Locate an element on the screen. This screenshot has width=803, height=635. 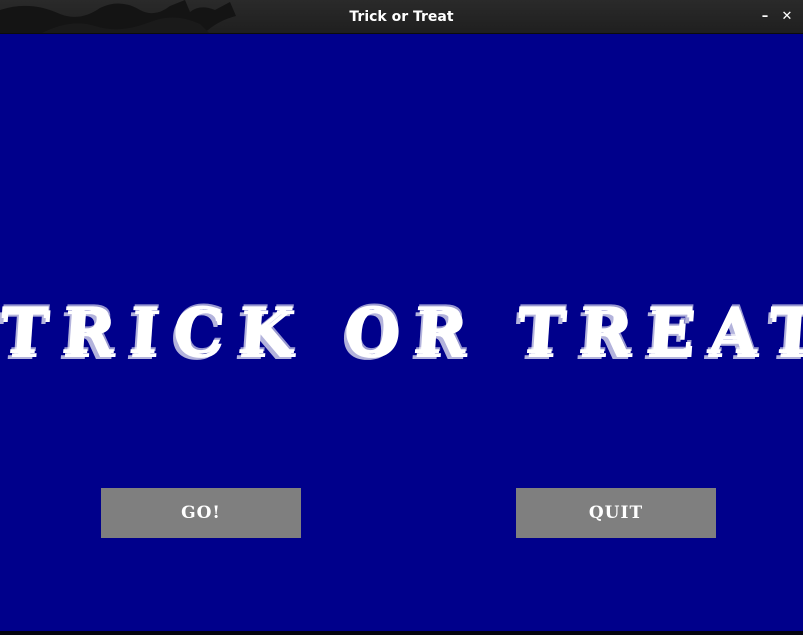
quit-button: QUIT is located at coordinates (616, 513).